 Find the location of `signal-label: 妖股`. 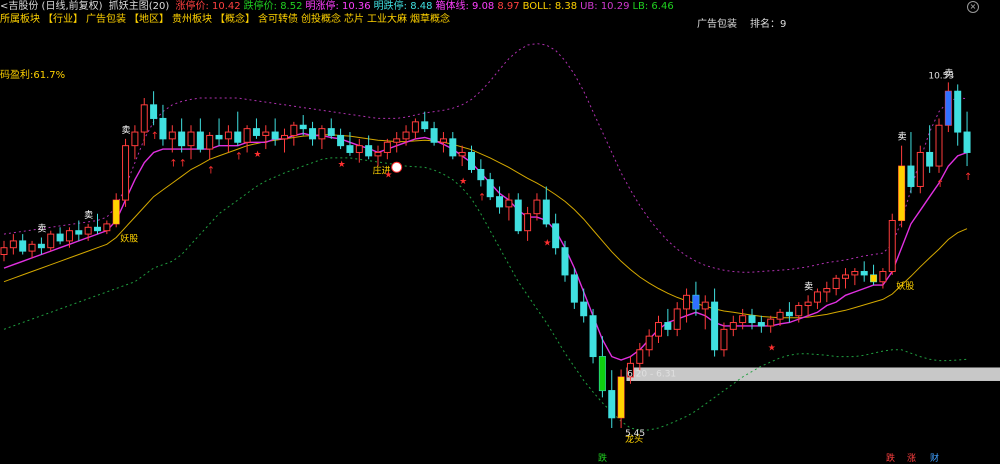

signal-label: 妖股 is located at coordinates (905, 286).